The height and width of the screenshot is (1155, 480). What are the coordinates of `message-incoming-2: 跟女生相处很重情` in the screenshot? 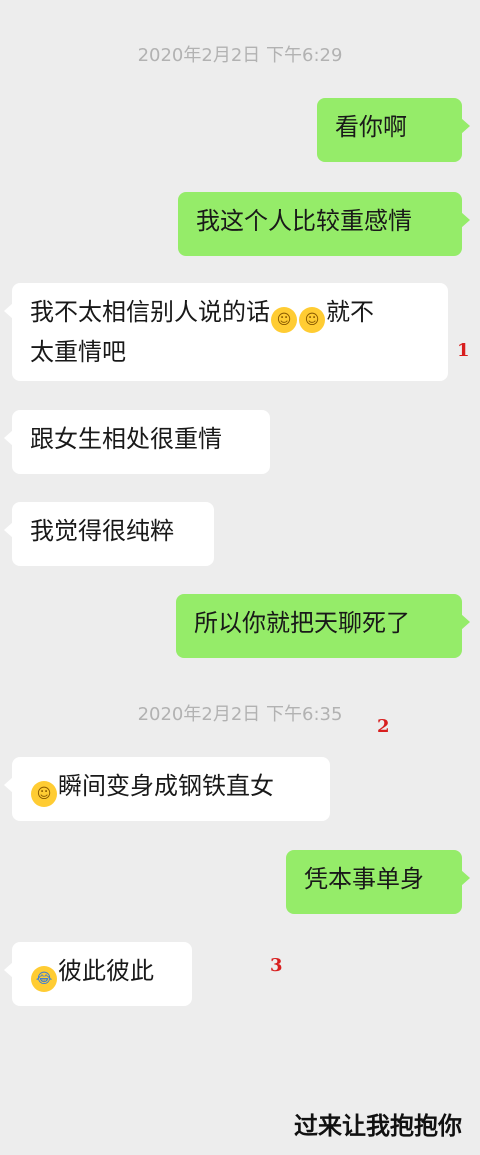 It's located at (137, 442).